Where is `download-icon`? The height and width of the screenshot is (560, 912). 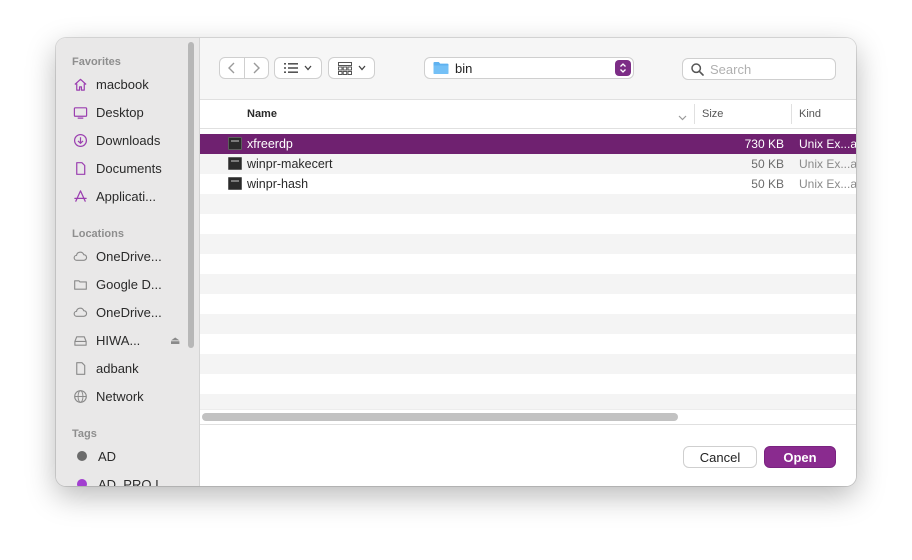
download-icon is located at coordinates (80, 140).